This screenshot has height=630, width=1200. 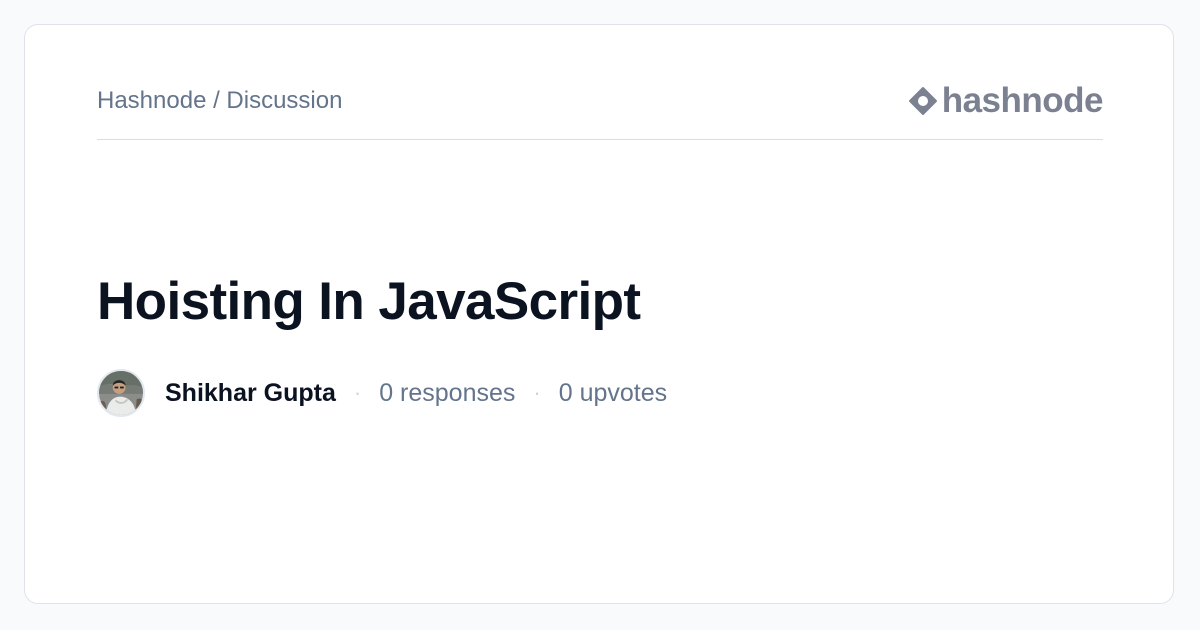 I want to click on responses-count: 0 responses, so click(x=447, y=393).